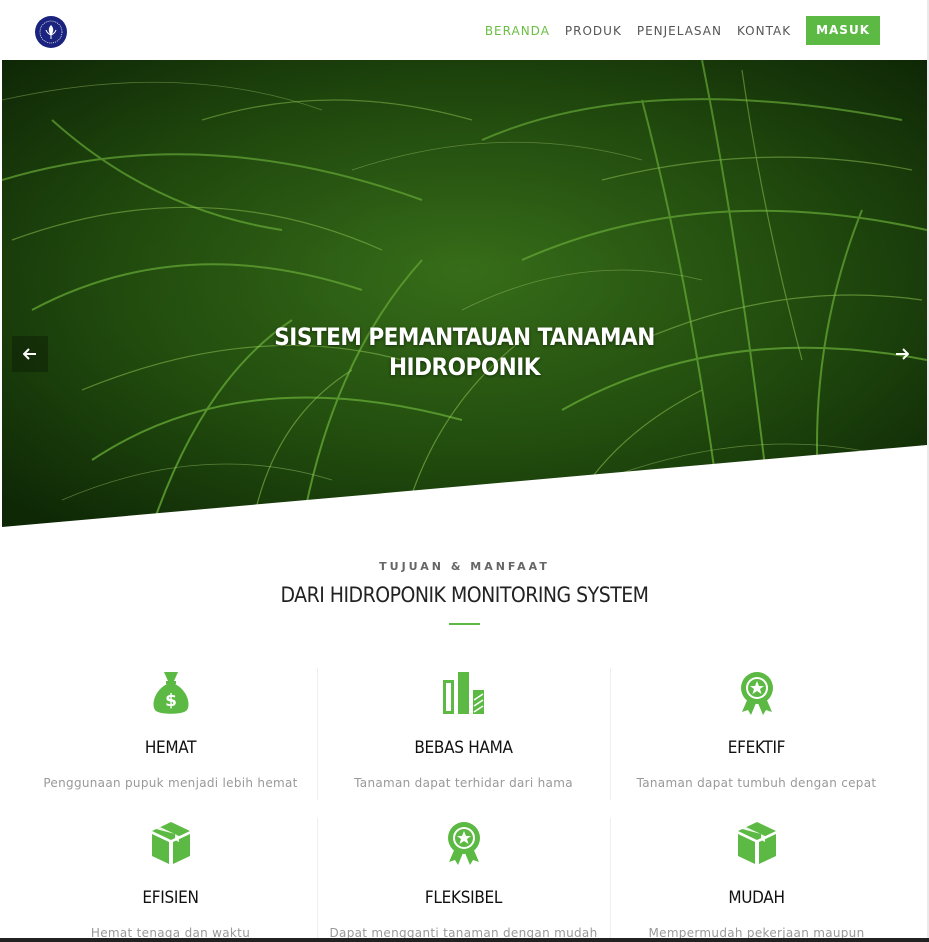  I want to click on main-menu: BERANDA PRODUK PENJELASAN KONTAK MASUK, so click(675, 30).